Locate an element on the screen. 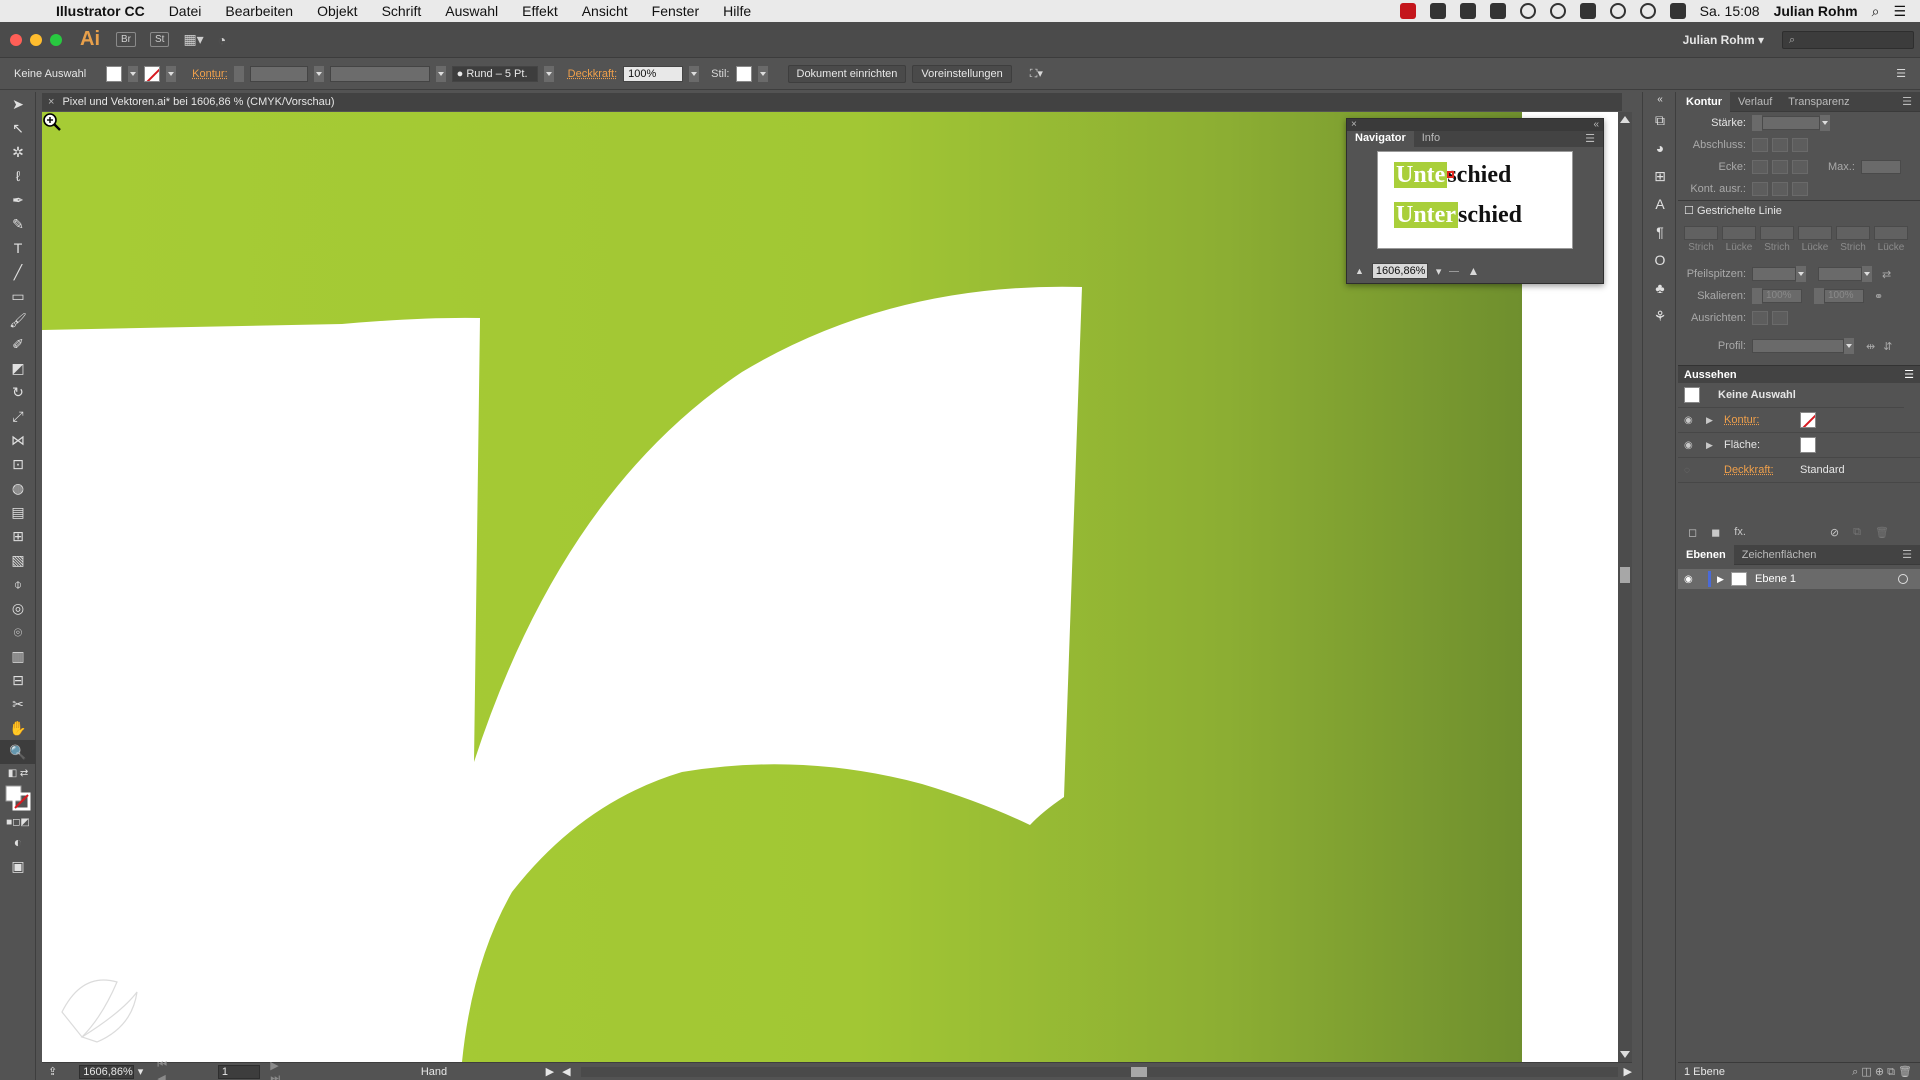 This screenshot has height=1080, width=1920. isolate-icon: ⛶▾ is located at coordinates (1036, 74).